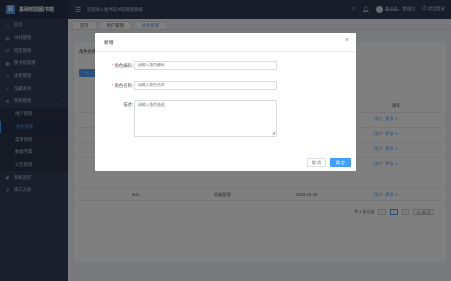 Image resolution: width=451 pixels, height=281 pixels. I want to click on description-label: 描述:, so click(128, 104).